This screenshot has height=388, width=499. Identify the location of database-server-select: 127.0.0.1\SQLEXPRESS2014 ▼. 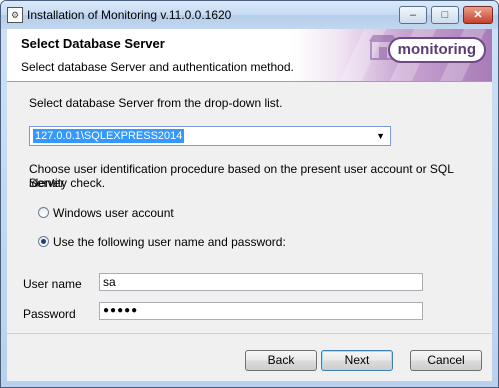
(210, 136).